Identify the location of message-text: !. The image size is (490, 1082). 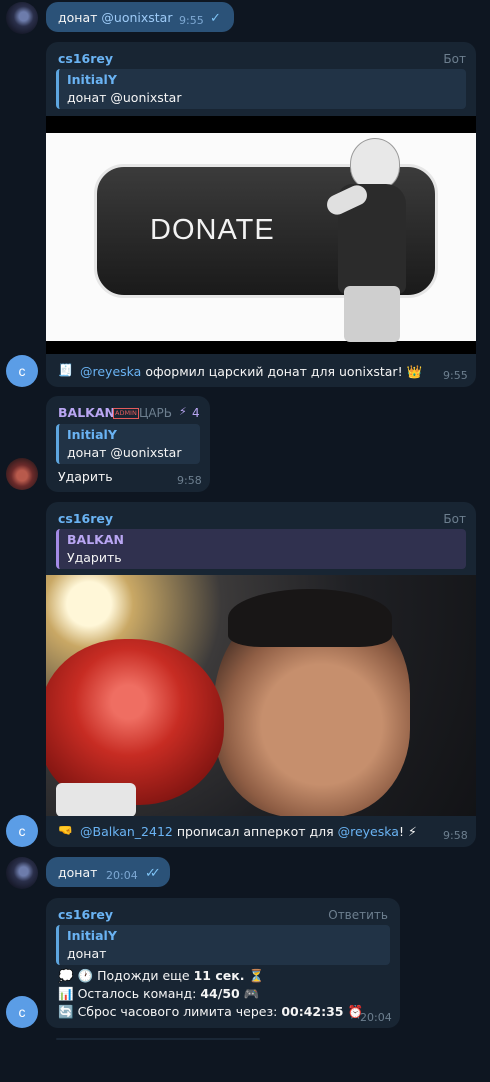
(403, 831).